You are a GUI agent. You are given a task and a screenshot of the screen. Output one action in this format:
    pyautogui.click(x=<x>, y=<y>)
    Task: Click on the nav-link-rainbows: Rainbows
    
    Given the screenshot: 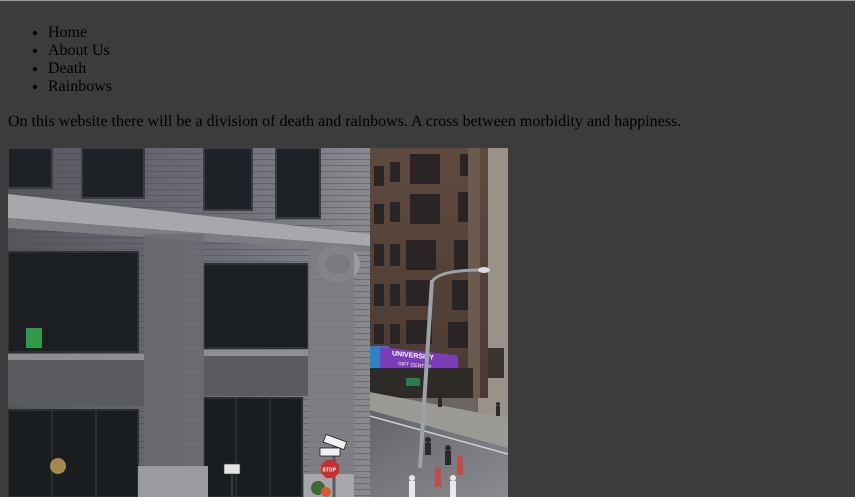 What is the action you would take?
    pyautogui.click(x=80, y=86)
    